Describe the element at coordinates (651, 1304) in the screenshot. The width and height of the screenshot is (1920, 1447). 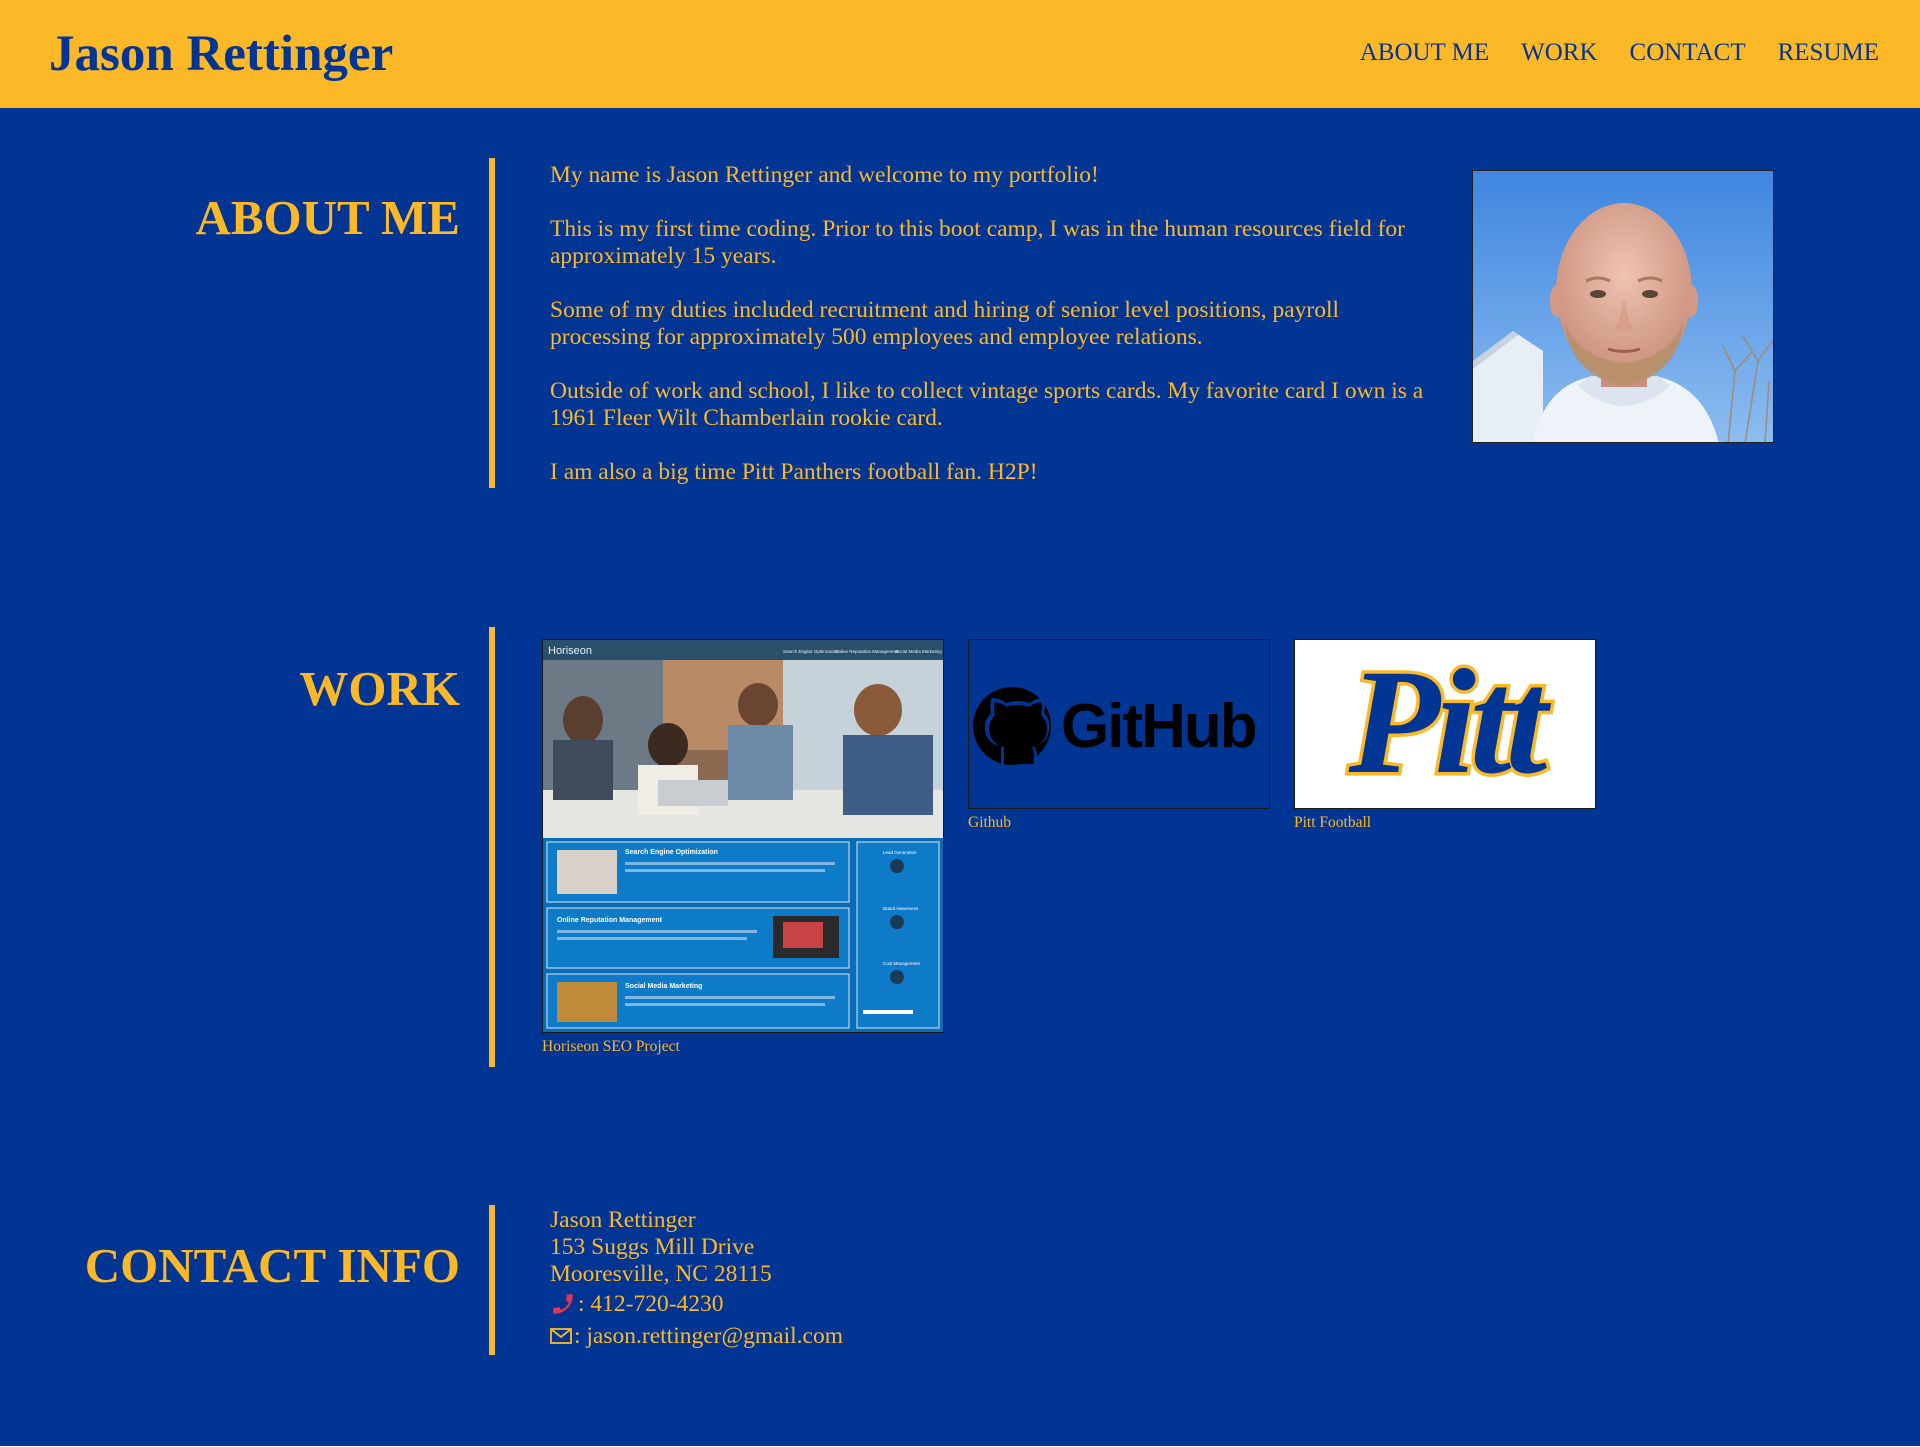
I see `contact-phone: : 412-720-4230` at that location.